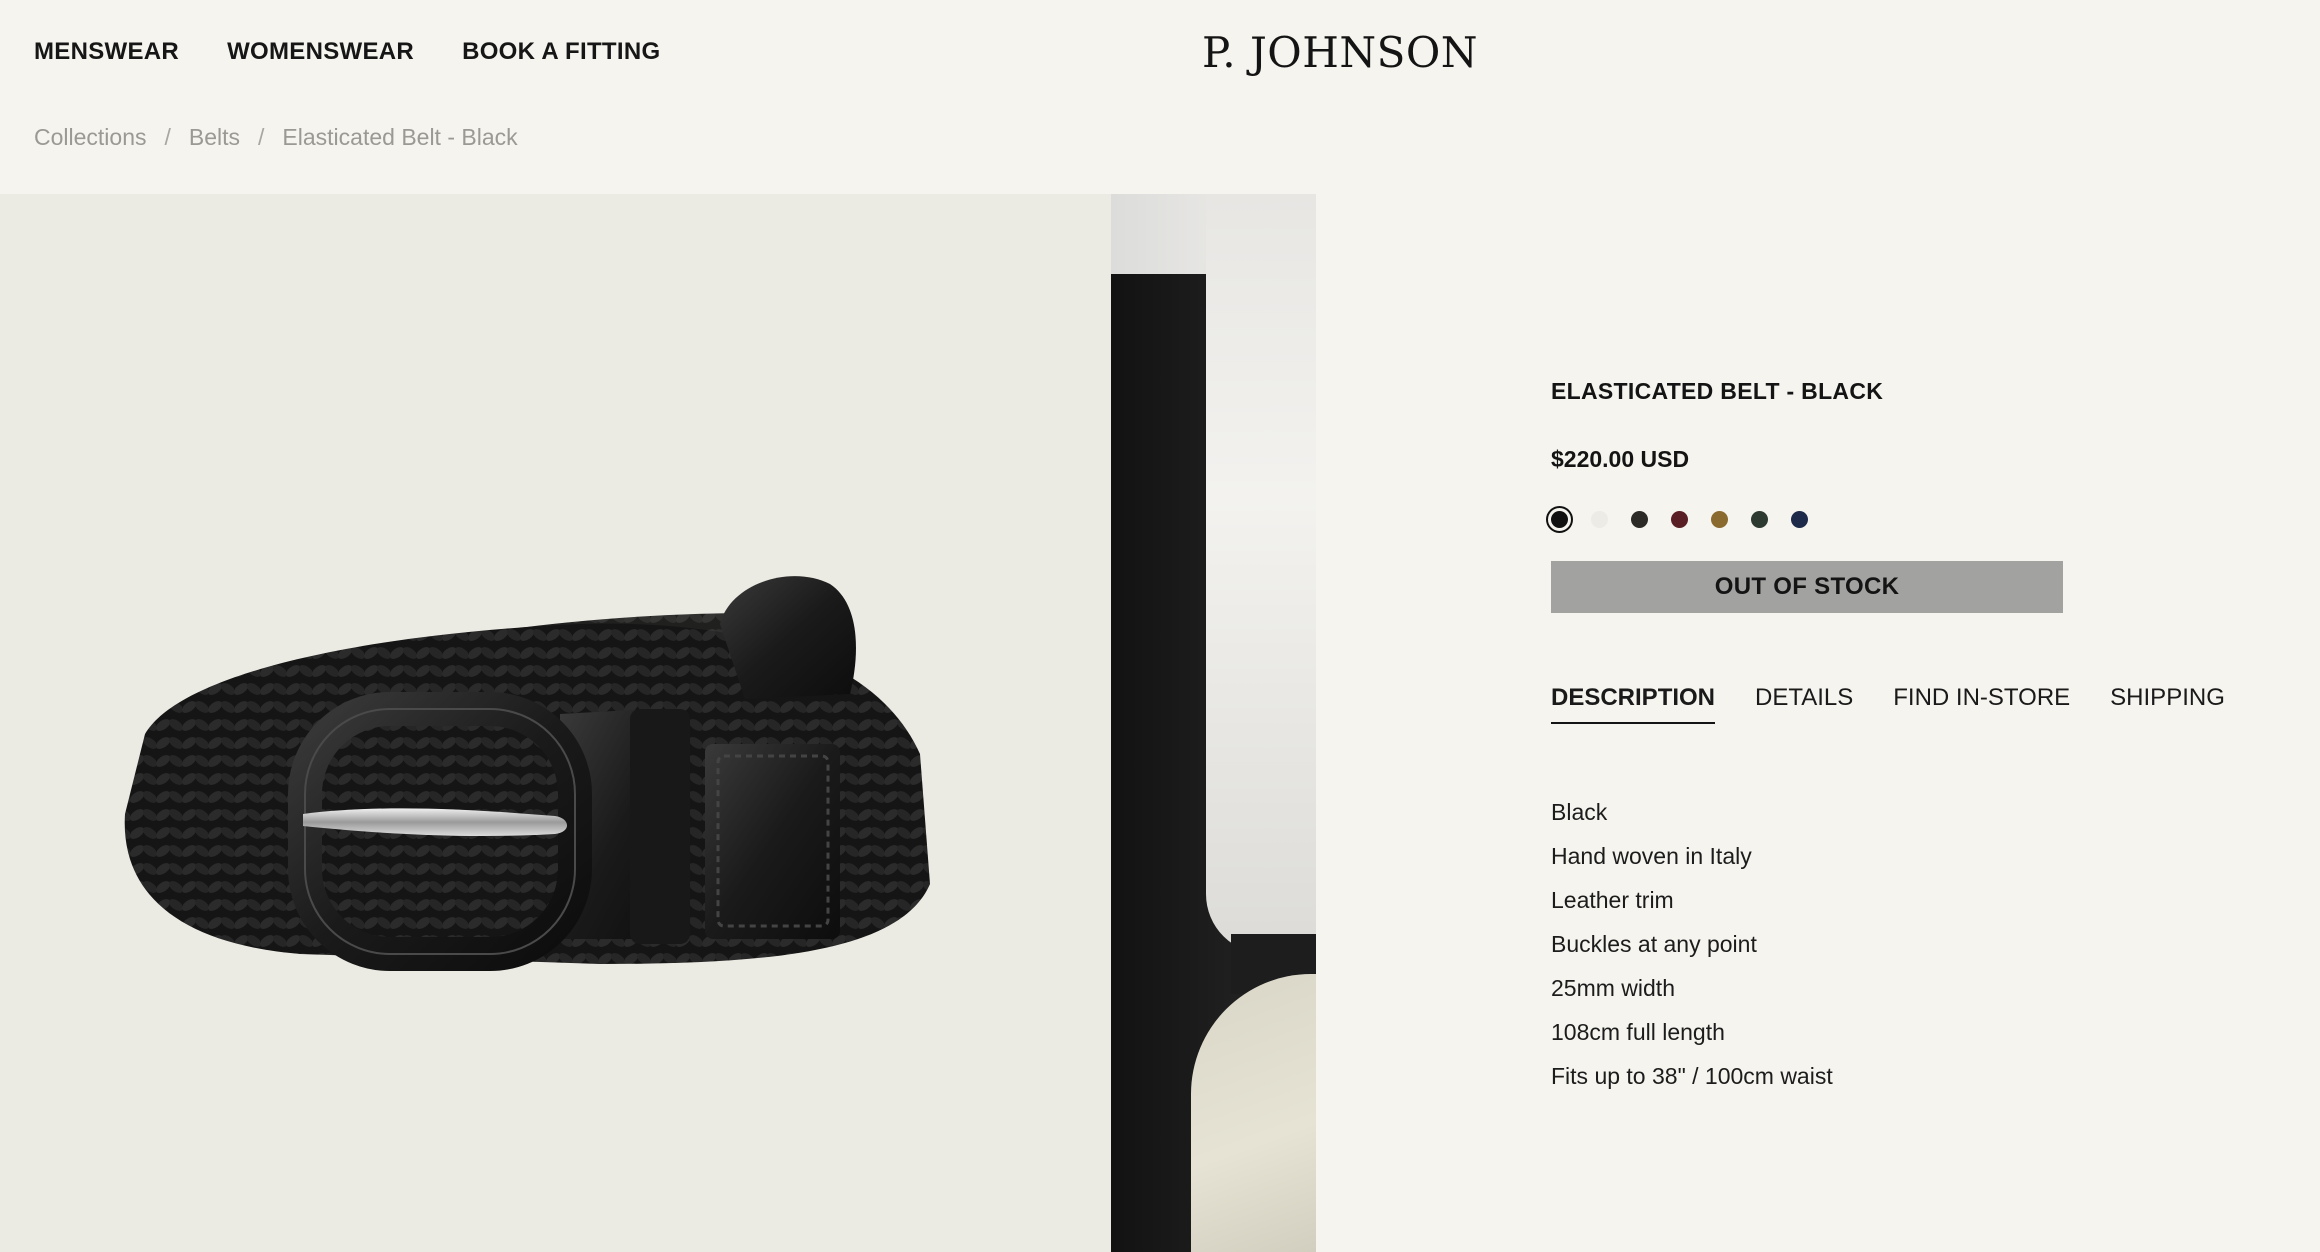 Image resolution: width=2320 pixels, height=1252 pixels. Describe the element at coordinates (1633, 704) in the screenshot. I see `tab-description: DESCRIPTION` at that location.